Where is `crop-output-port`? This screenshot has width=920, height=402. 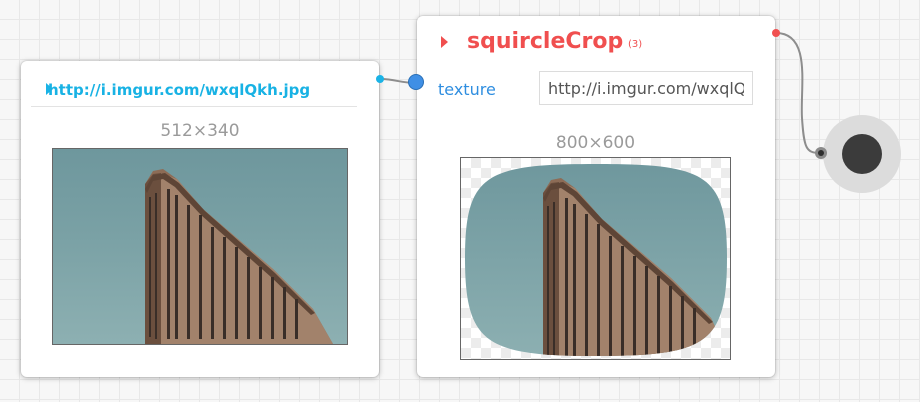
crop-output-port is located at coordinates (776, 33).